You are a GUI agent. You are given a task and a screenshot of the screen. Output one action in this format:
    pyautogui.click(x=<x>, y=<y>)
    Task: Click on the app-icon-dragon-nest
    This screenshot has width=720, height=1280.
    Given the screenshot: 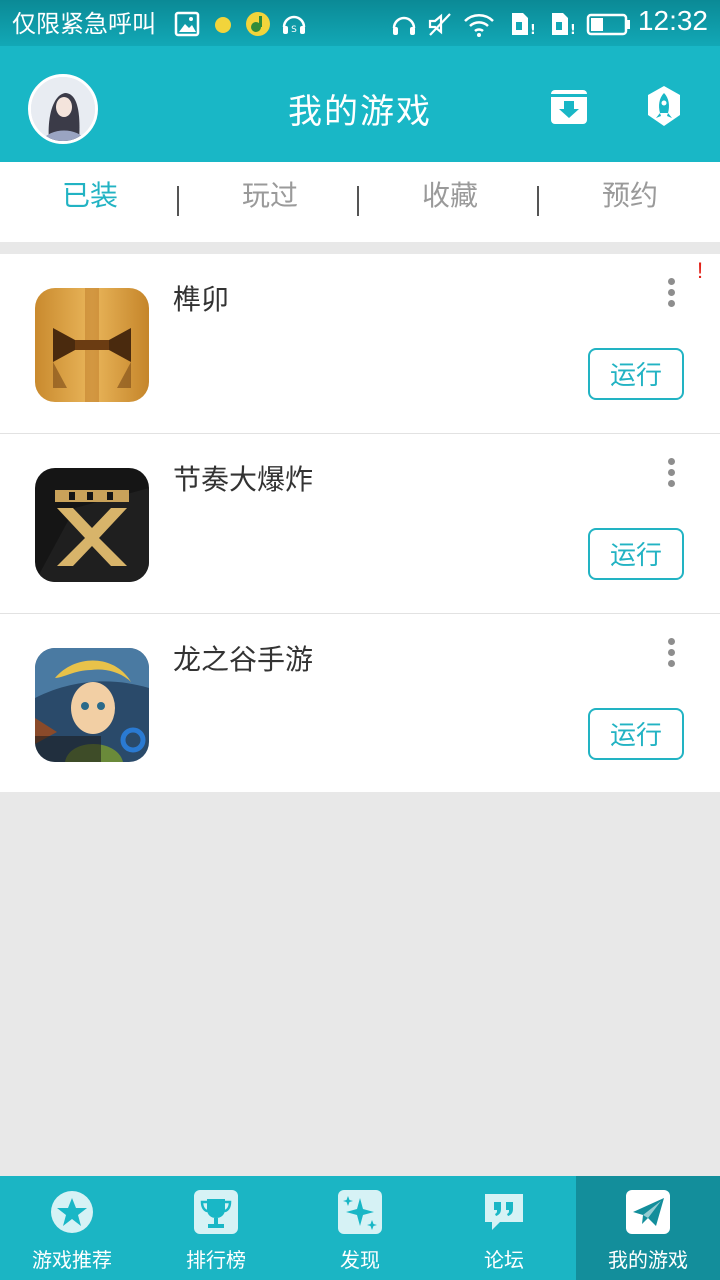 What is the action you would take?
    pyautogui.click(x=92, y=705)
    